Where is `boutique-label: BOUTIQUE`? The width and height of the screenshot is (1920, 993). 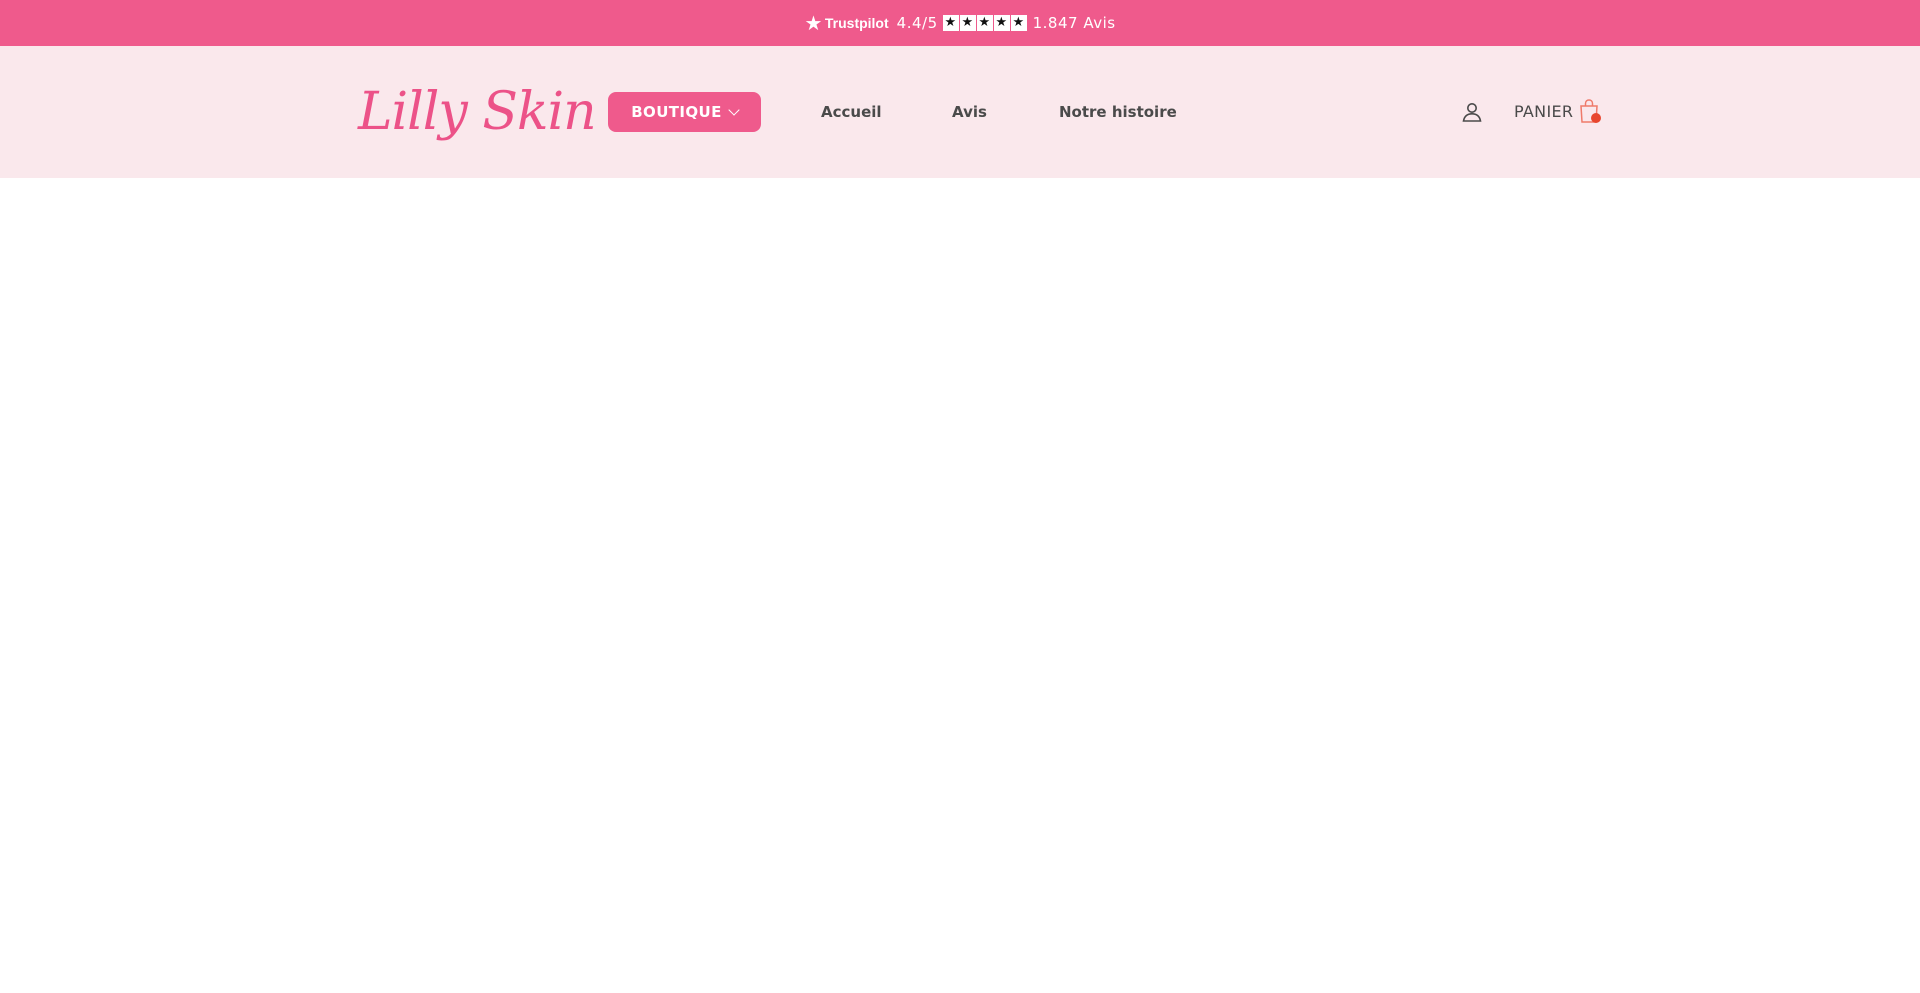 boutique-label: BOUTIQUE is located at coordinates (676, 112).